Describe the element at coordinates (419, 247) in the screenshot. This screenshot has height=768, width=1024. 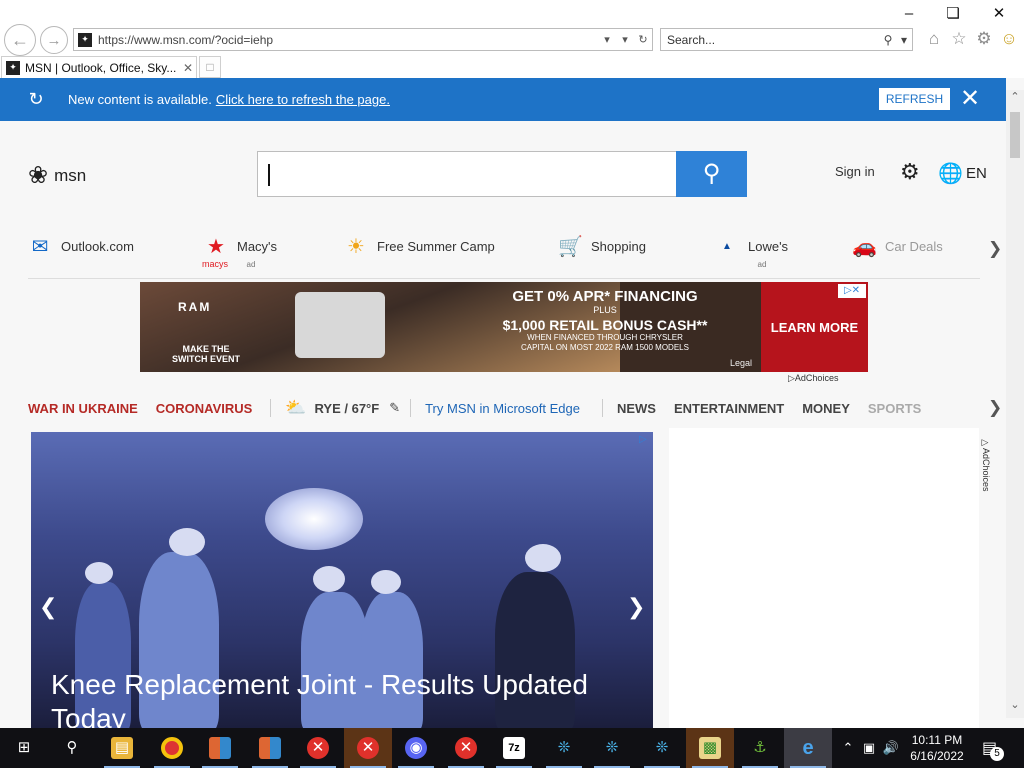
I see `quick-link-summer-camp: ☀ Free Summer Camp` at that location.